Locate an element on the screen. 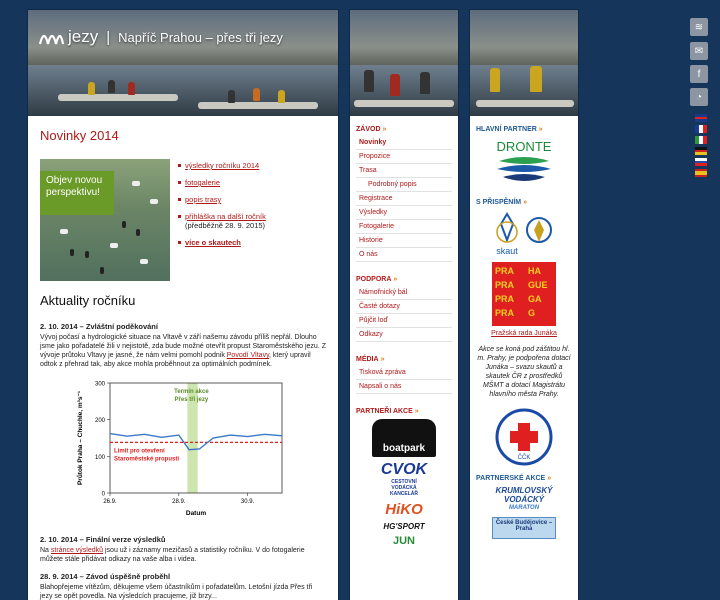 Image resolution: width=720 pixels, height=600 pixels. x-tick-label: 28.9. is located at coordinates (179, 502).